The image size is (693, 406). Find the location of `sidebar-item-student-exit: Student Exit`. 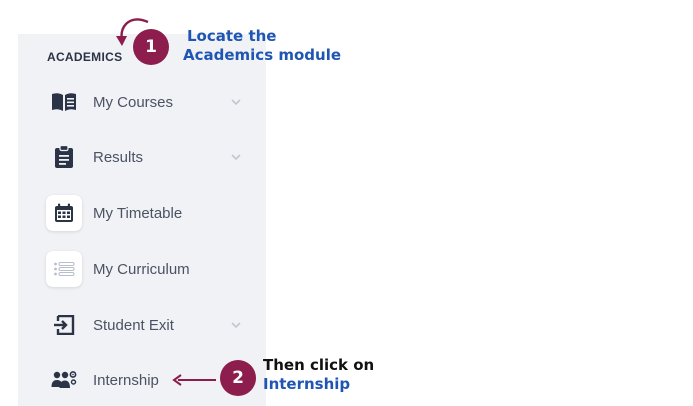

sidebar-item-student-exit: Student Exit is located at coordinates (144, 325).